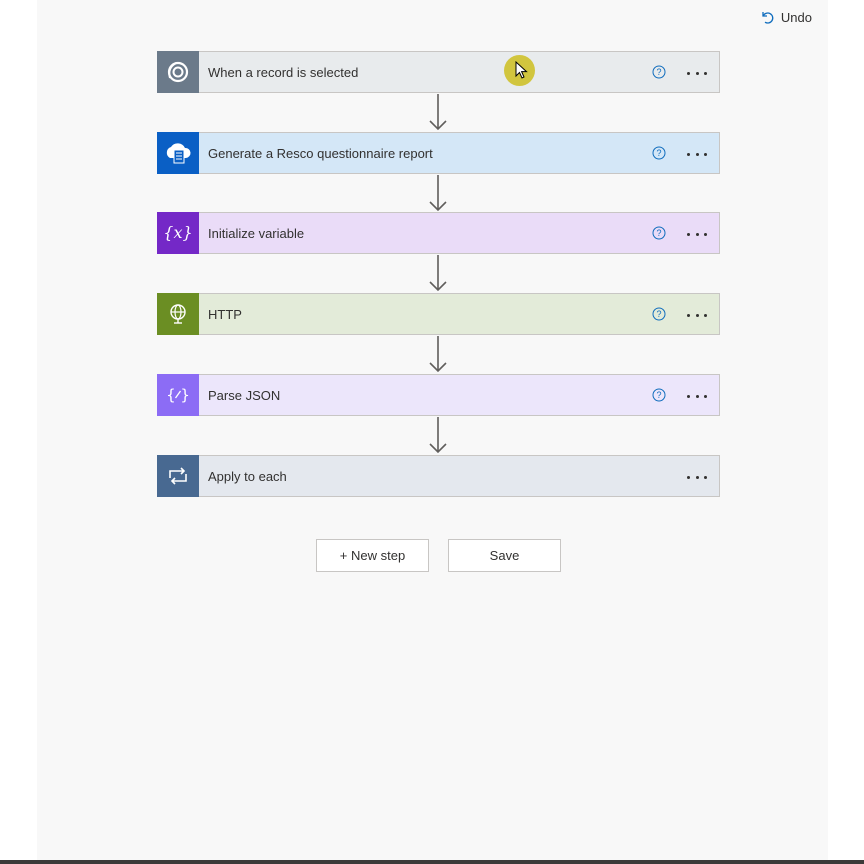 The image size is (864, 864). Describe the element at coordinates (504, 555) in the screenshot. I see `save-button: Save` at that location.